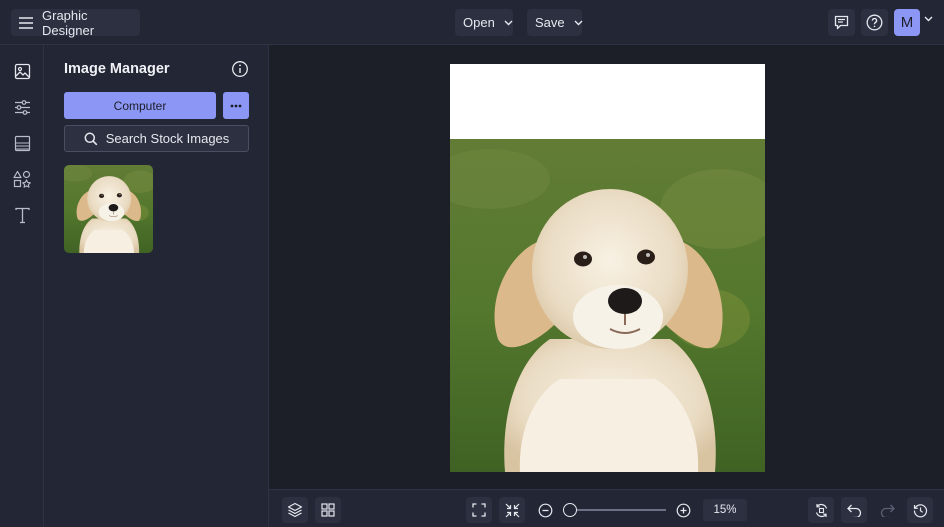 The image size is (944, 527). What do you see at coordinates (928, 19) in the screenshot?
I see `account-chevron-down-icon` at bounding box center [928, 19].